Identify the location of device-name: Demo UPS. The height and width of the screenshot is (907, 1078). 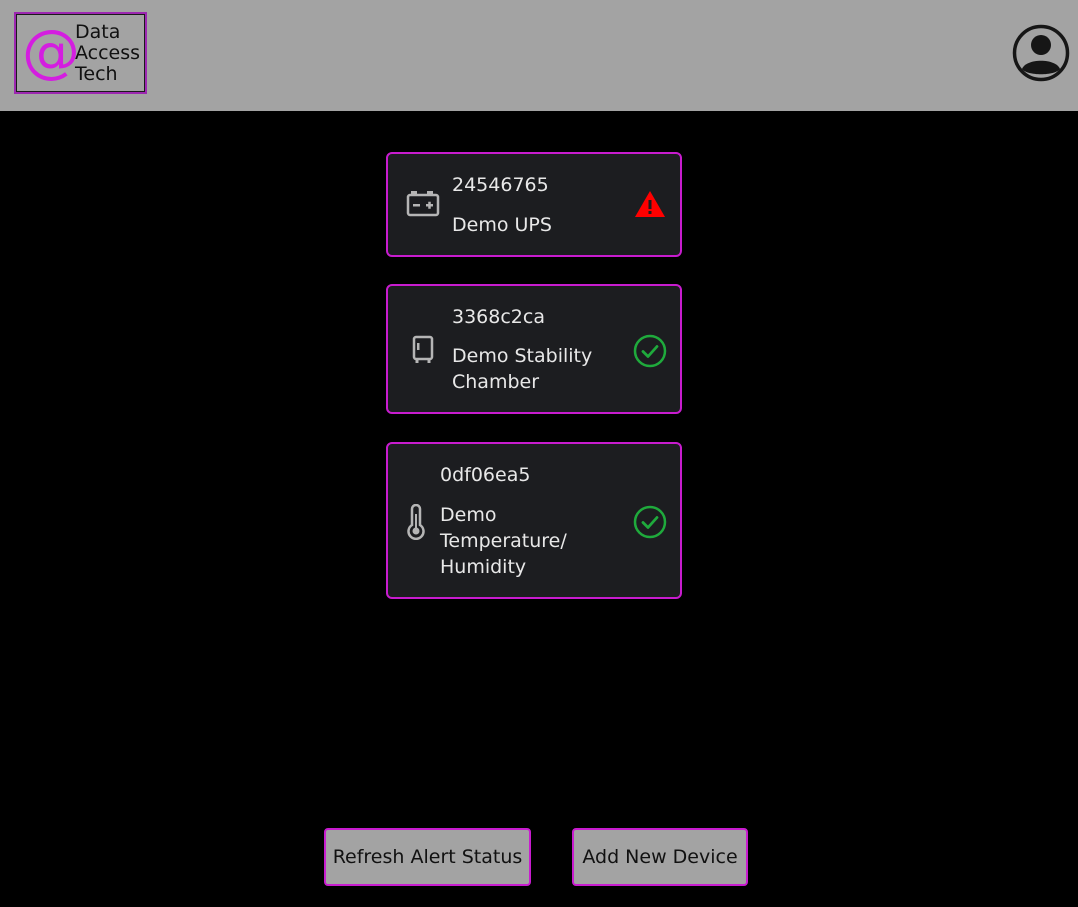
(502, 225).